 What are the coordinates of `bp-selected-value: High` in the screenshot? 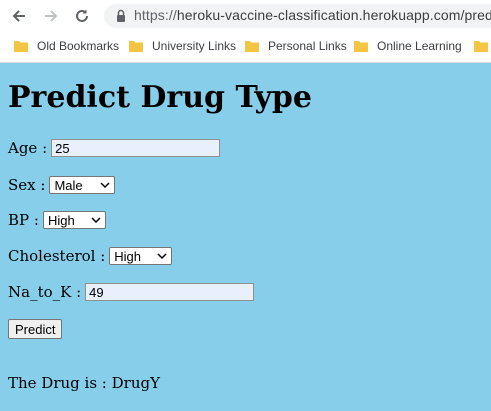 It's located at (61, 220).